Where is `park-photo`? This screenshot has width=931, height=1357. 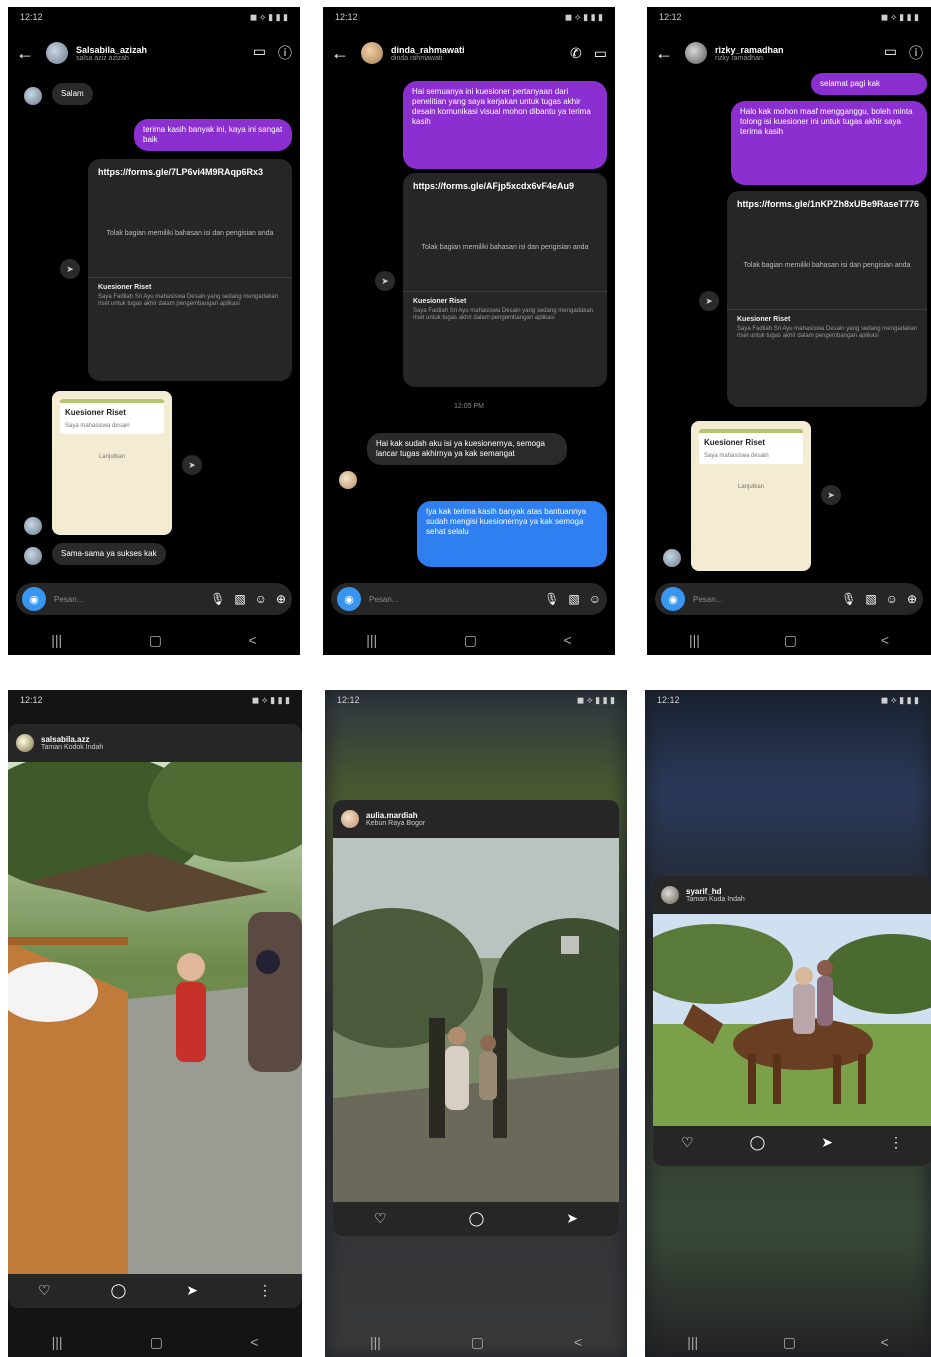 park-photo is located at coordinates (155, 1018).